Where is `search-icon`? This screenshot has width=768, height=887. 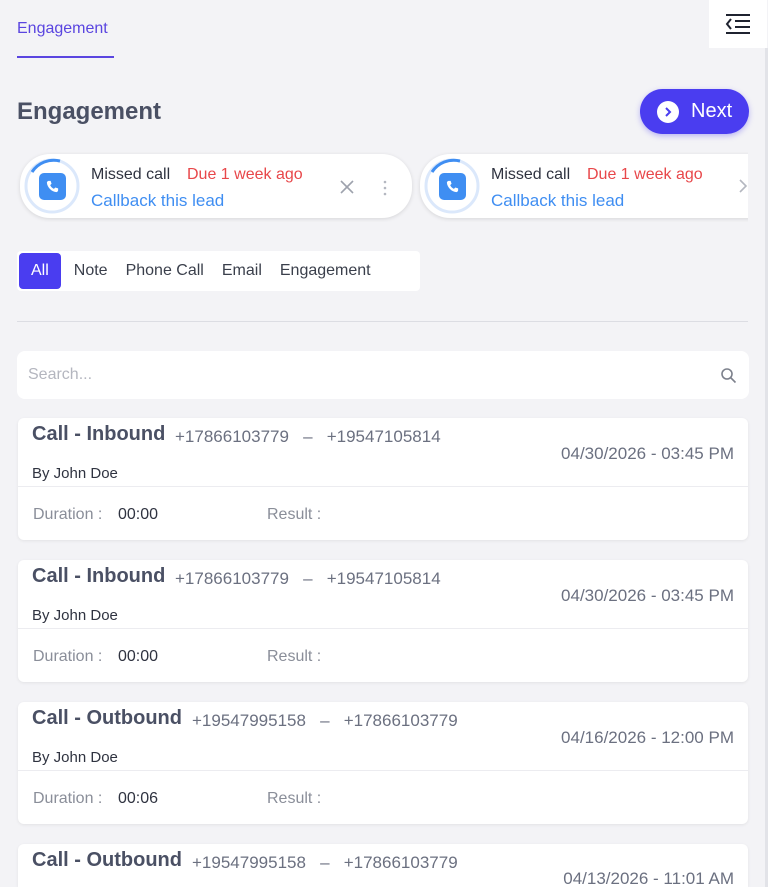 search-icon is located at coordinates (728, 375).